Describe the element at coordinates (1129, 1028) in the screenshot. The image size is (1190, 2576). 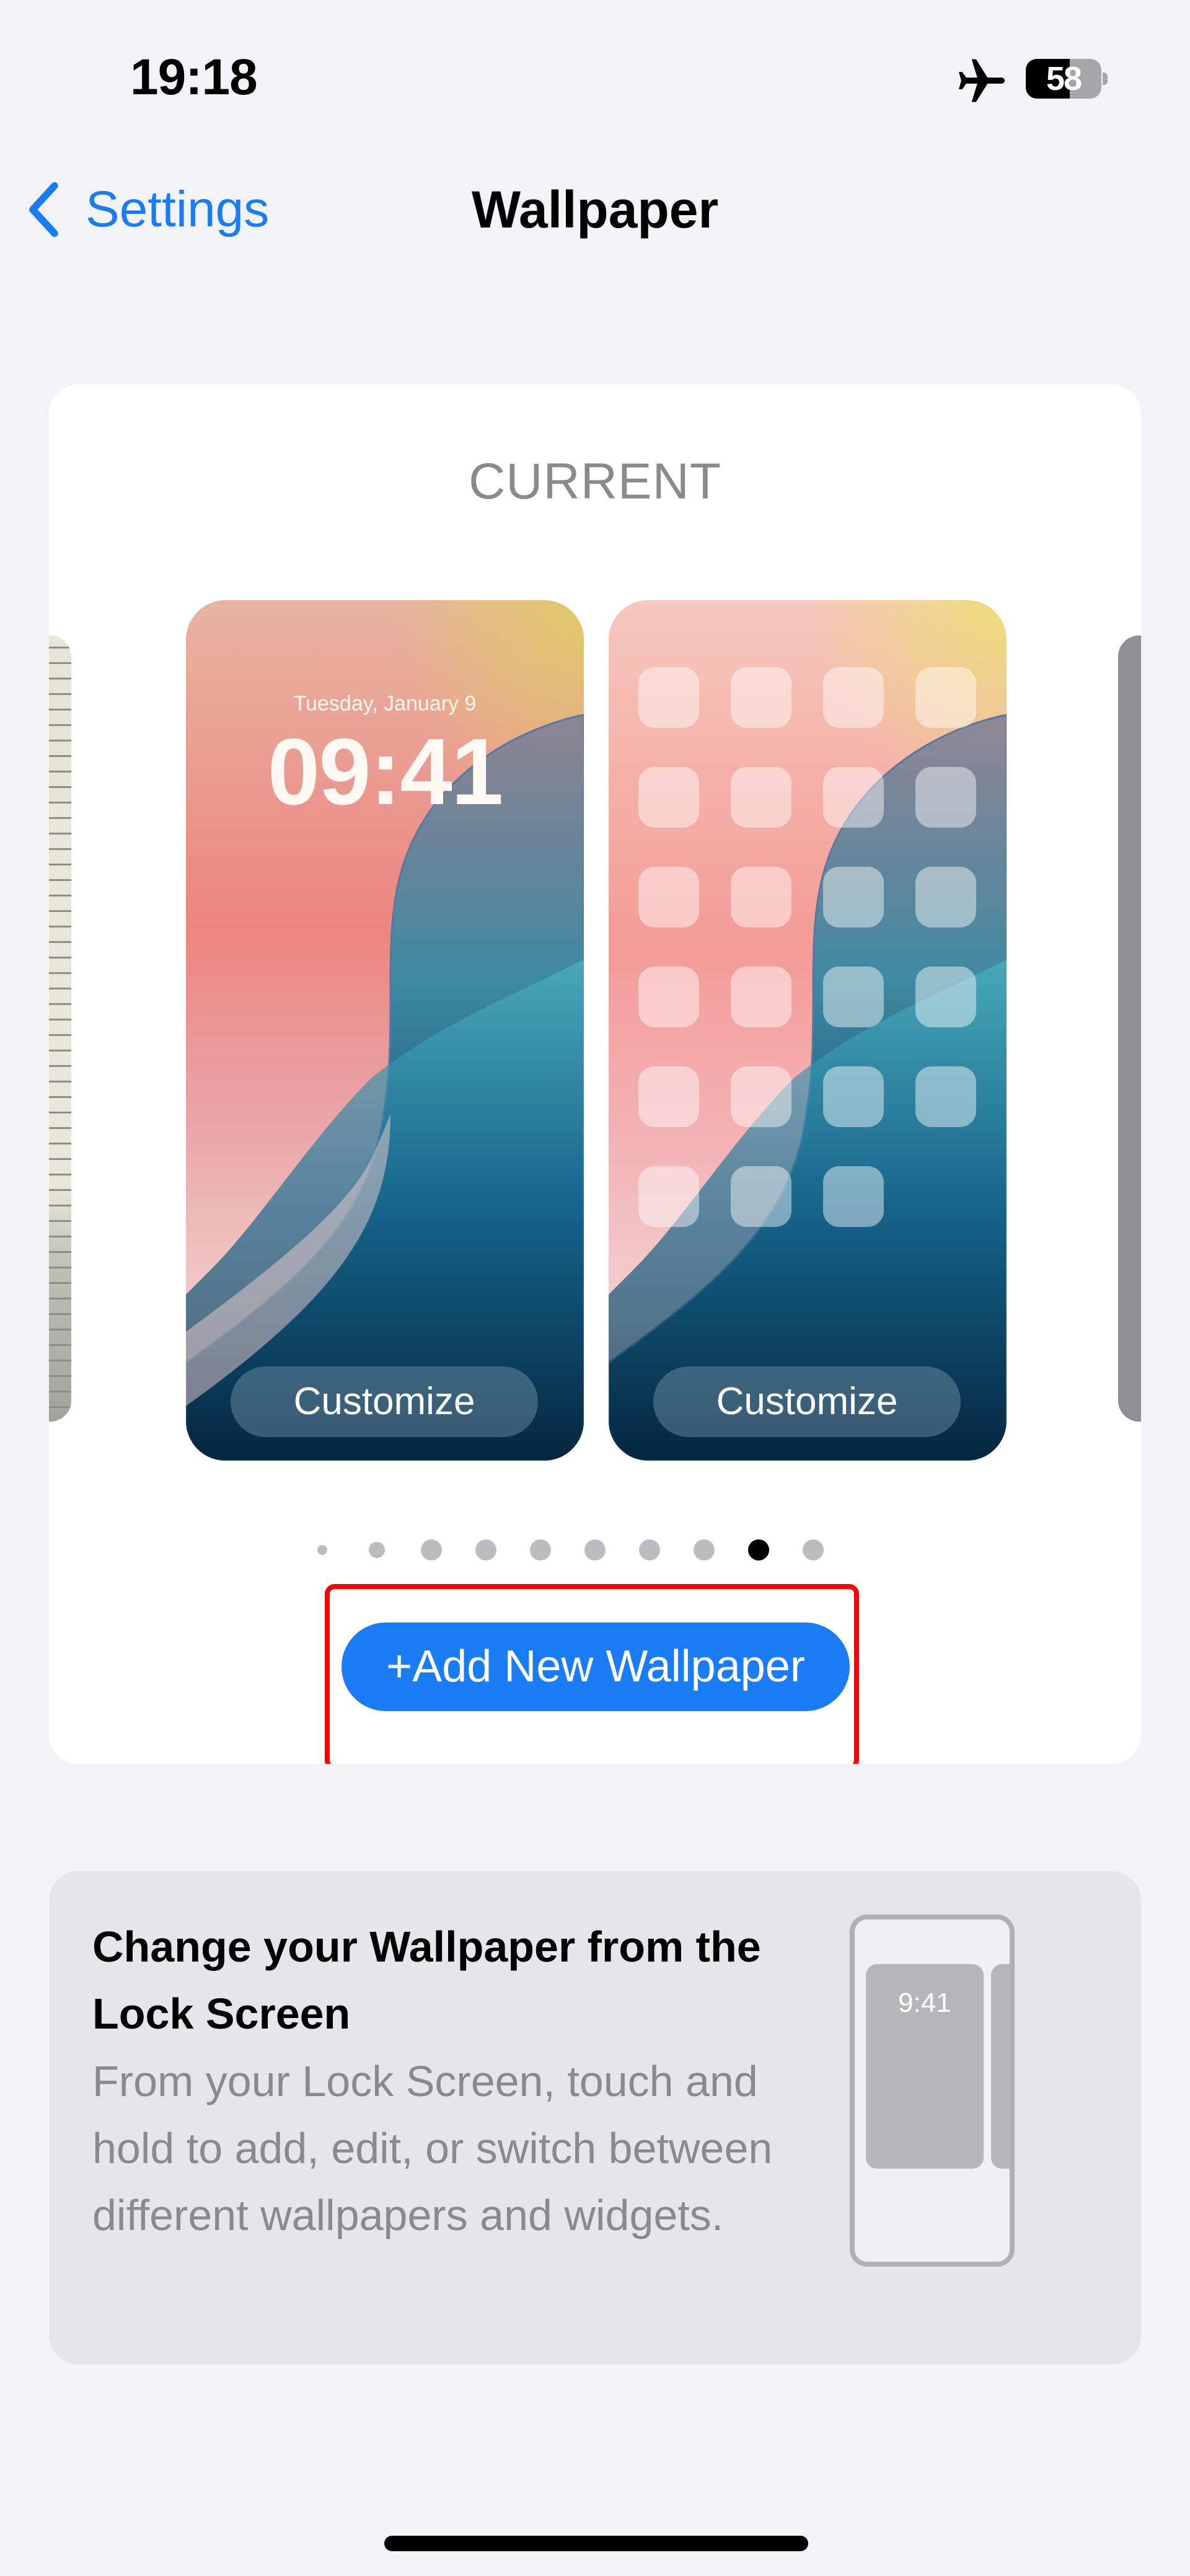
I see `next-wallpaper-peek` at that location.